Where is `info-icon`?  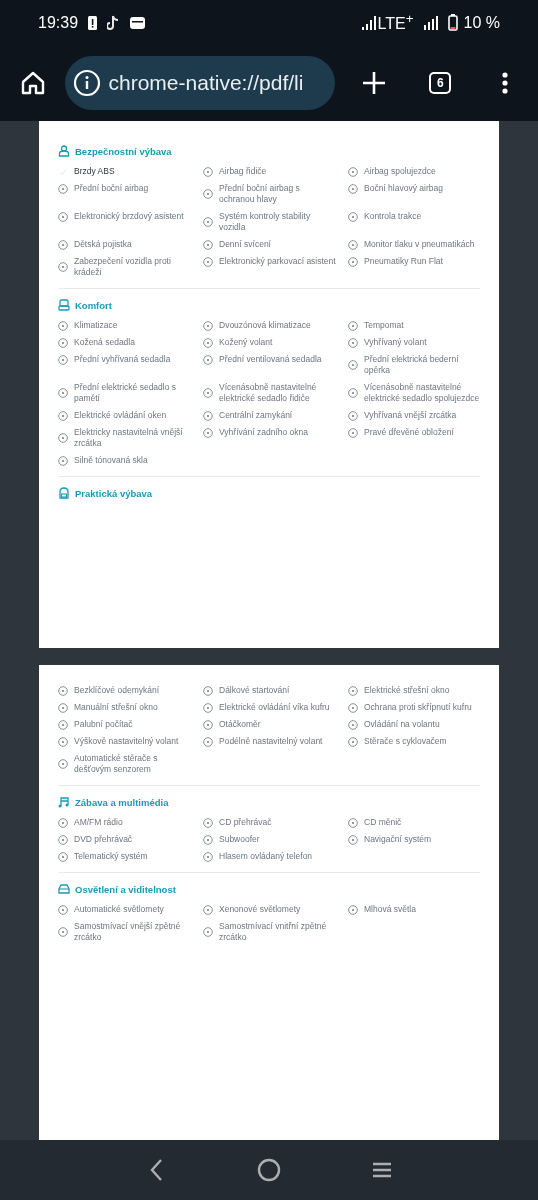
info-icon is located at coordinates (86, 83).